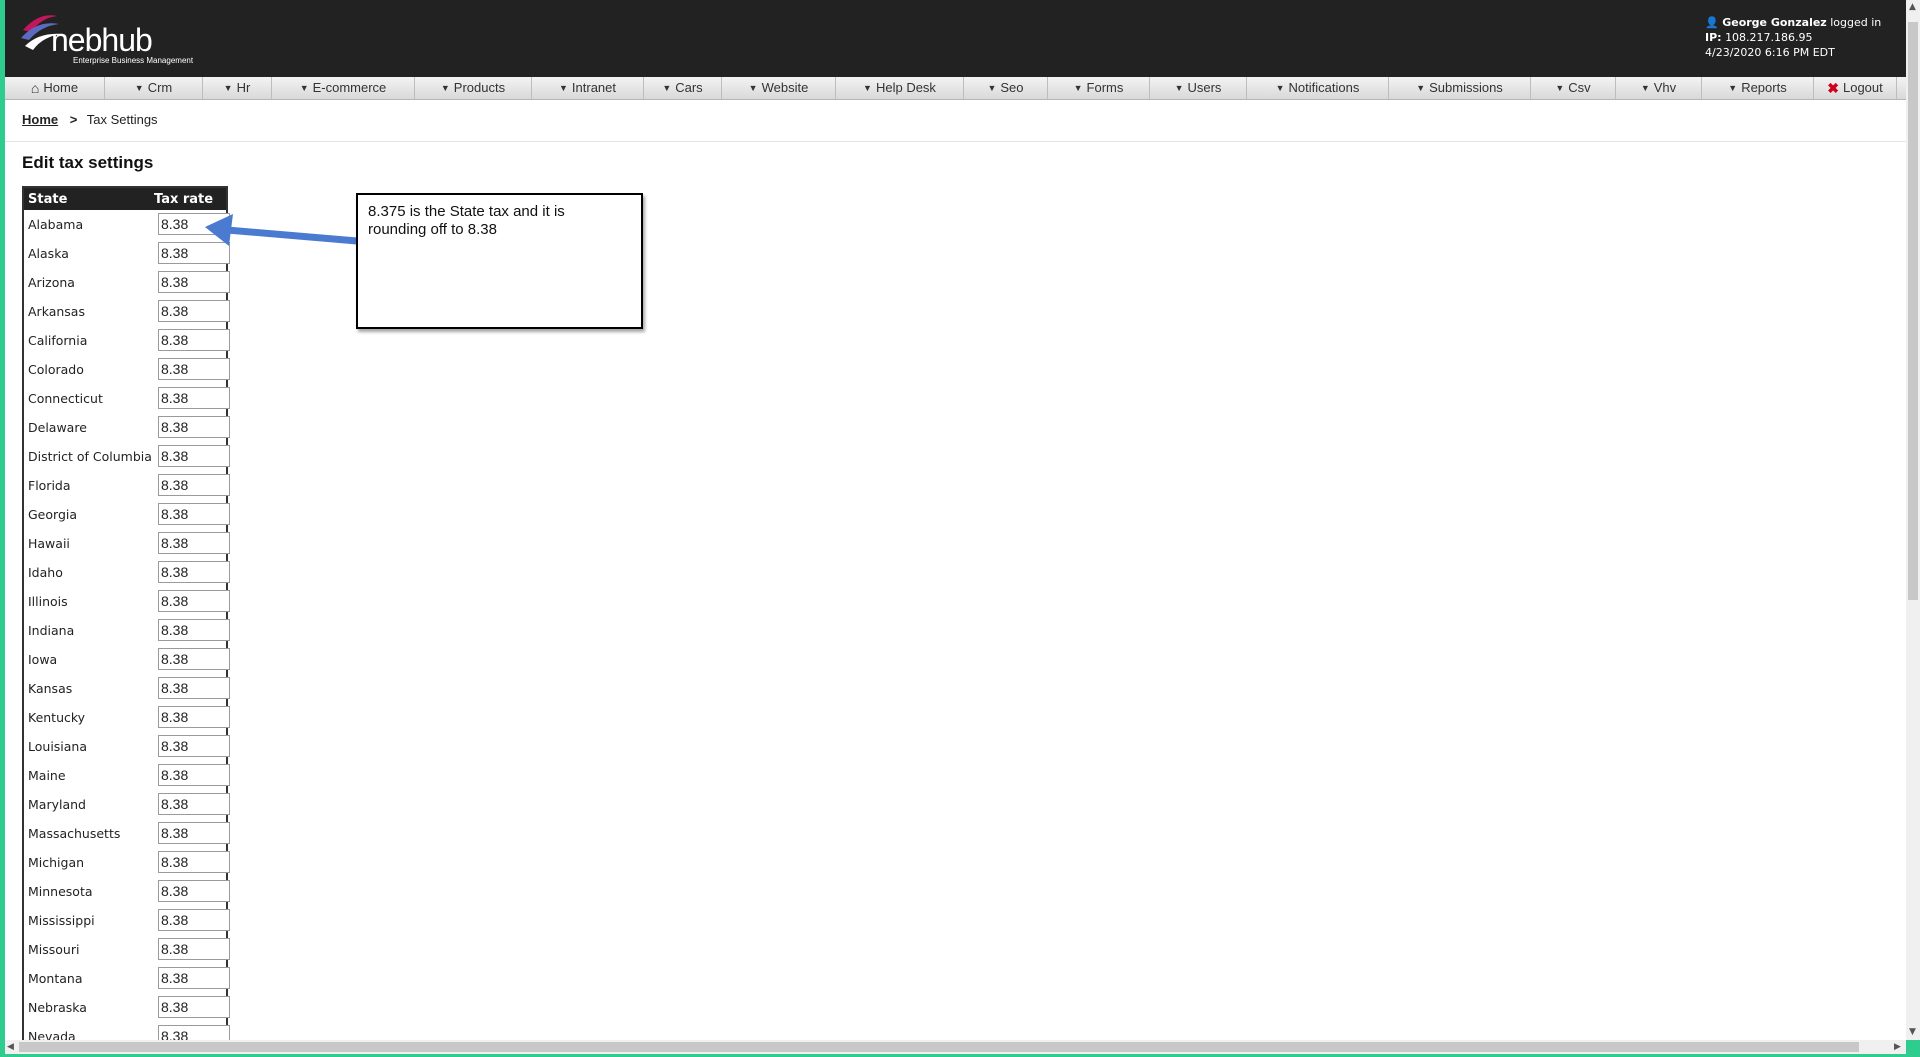  Describe the element at coordinates (56, 369) in the screenshot. I see `state-name: Colorado` at that location.